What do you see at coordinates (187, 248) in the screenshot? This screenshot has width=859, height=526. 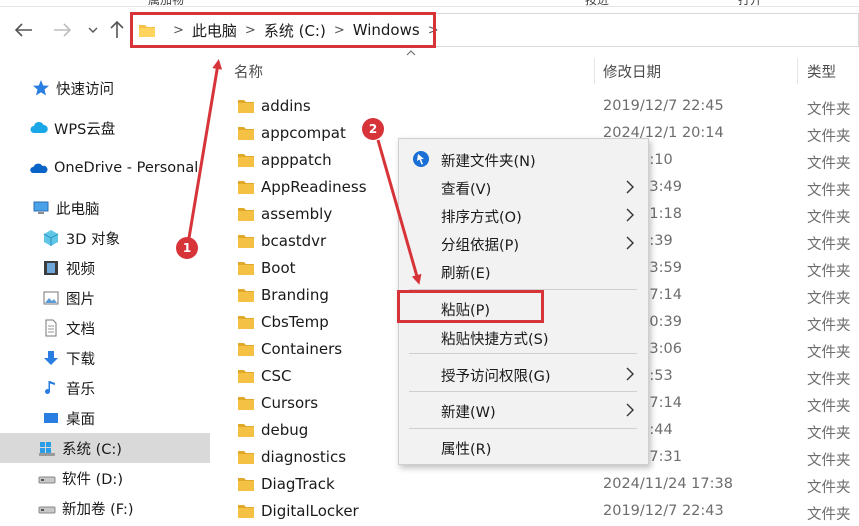 I see `step-badge-1: 1` at bounding box center [187, 248].